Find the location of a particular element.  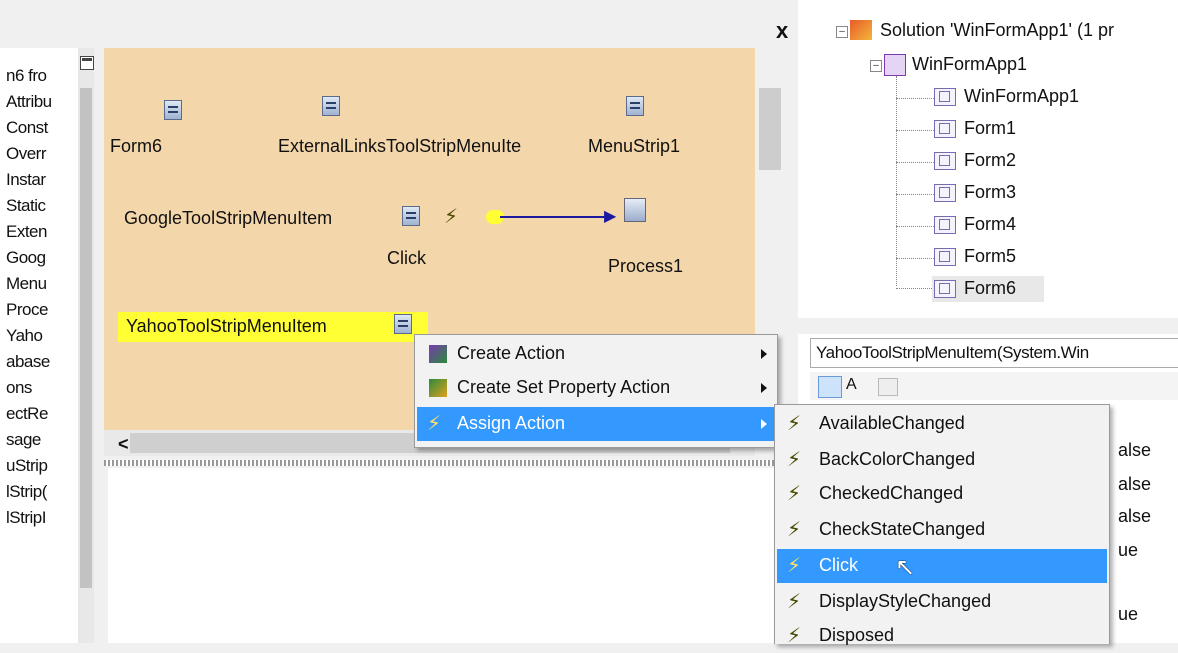

list-item: Proce is located at coordinates (27, 310).